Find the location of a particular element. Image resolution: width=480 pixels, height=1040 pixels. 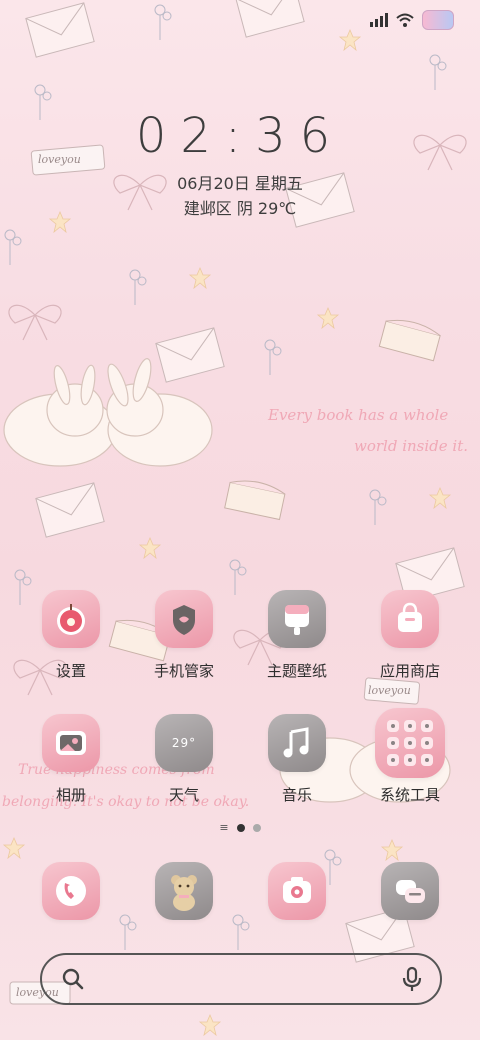

app-weather: 29° 天气 is located at coordinates (184, 759).